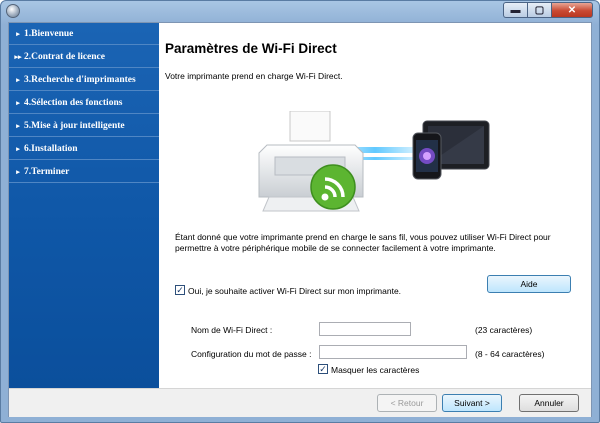  What do you see at coordinates (393, 352) in the screenshot?
I see `password-input` at bounding box center [393, 352].